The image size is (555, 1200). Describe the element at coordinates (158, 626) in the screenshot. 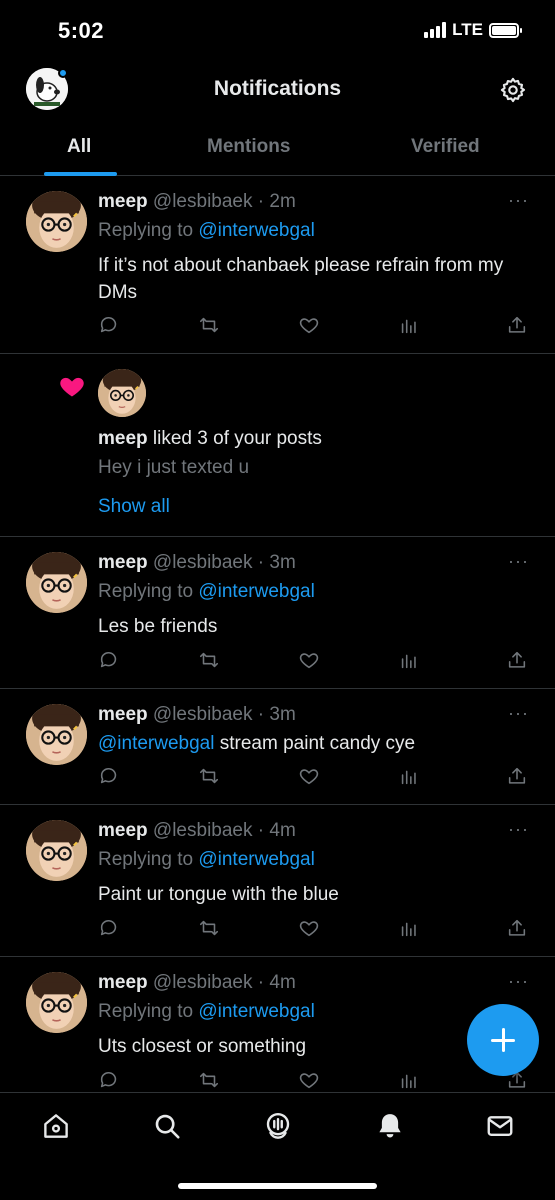

I see `tweet-text: Les be friends` at that location.